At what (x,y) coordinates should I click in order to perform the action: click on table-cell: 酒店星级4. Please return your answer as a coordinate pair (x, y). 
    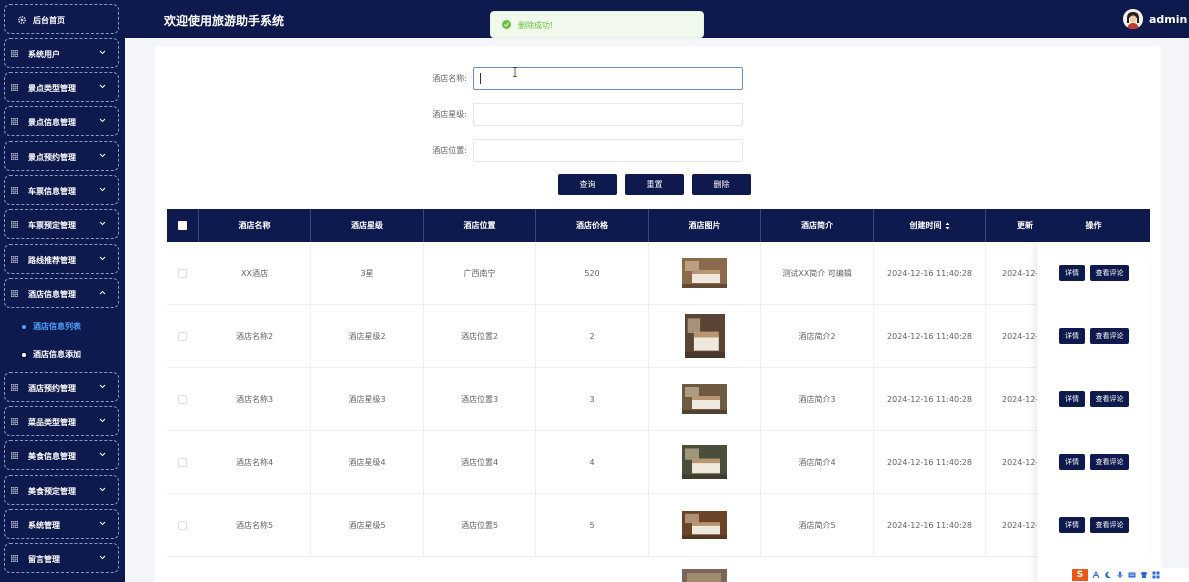
    Looking at the image, I should click on (367, 462).